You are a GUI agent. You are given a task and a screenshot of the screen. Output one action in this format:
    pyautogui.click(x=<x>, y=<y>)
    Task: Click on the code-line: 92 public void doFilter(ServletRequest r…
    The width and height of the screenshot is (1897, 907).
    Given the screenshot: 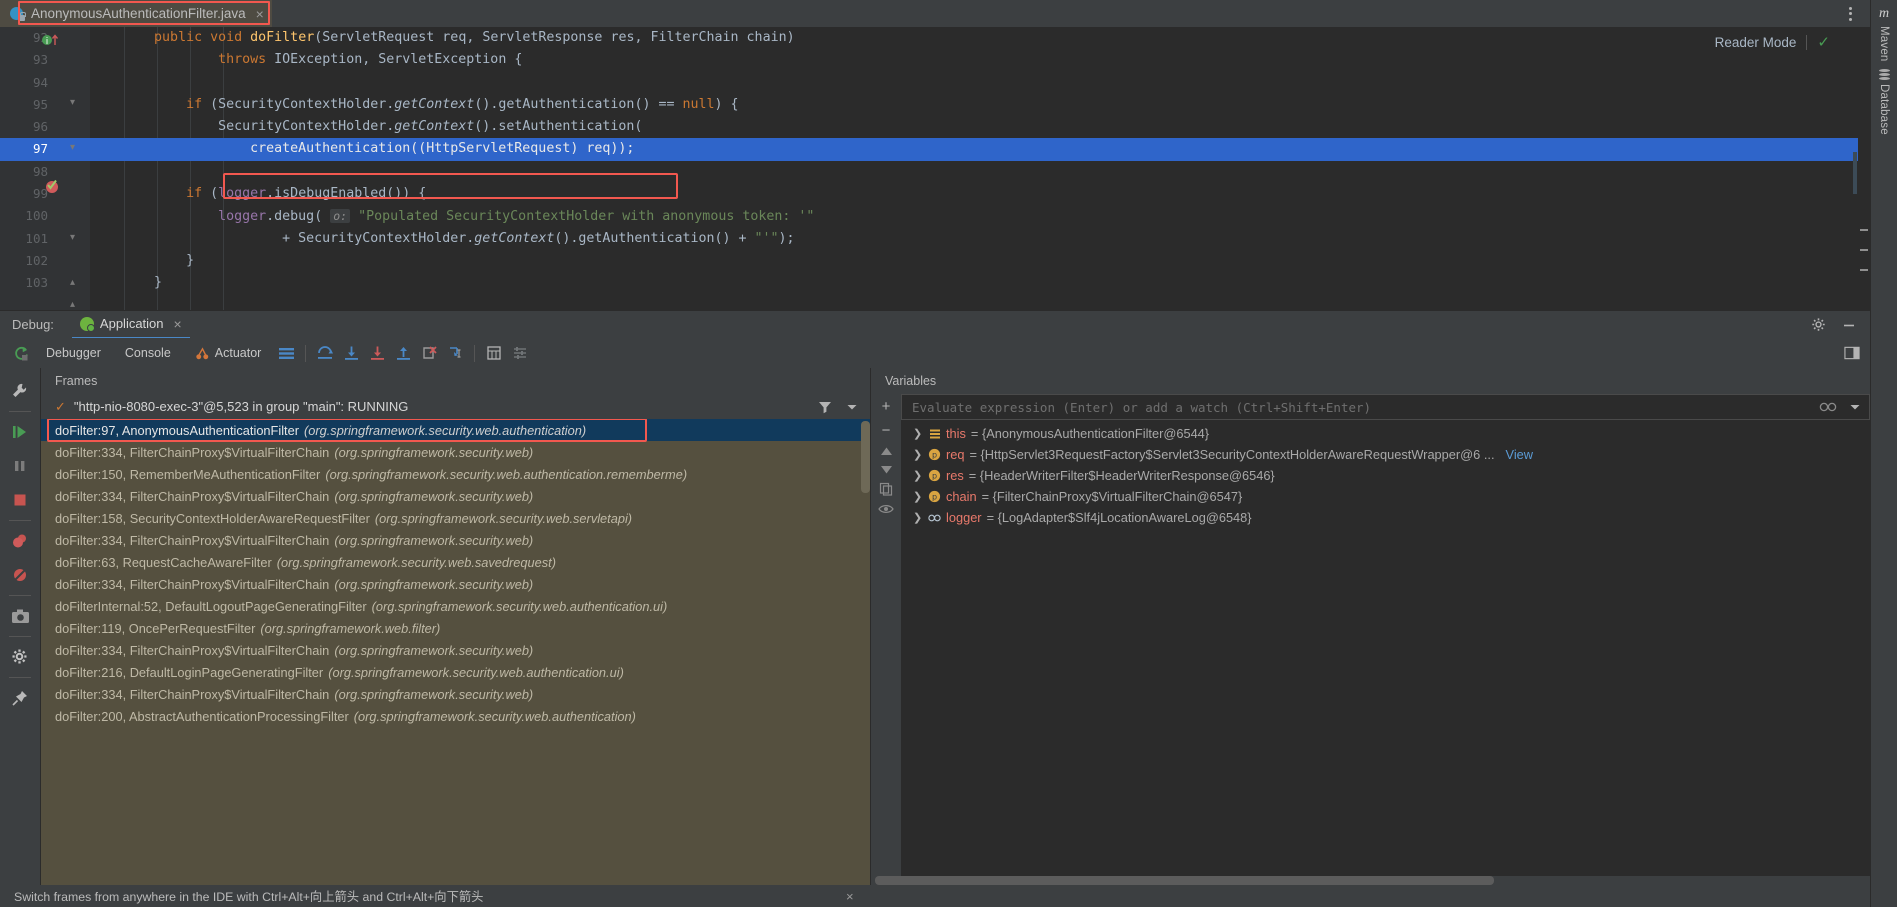 What is the action you would take?
    pyautogui.click(x=935, y=38)
    